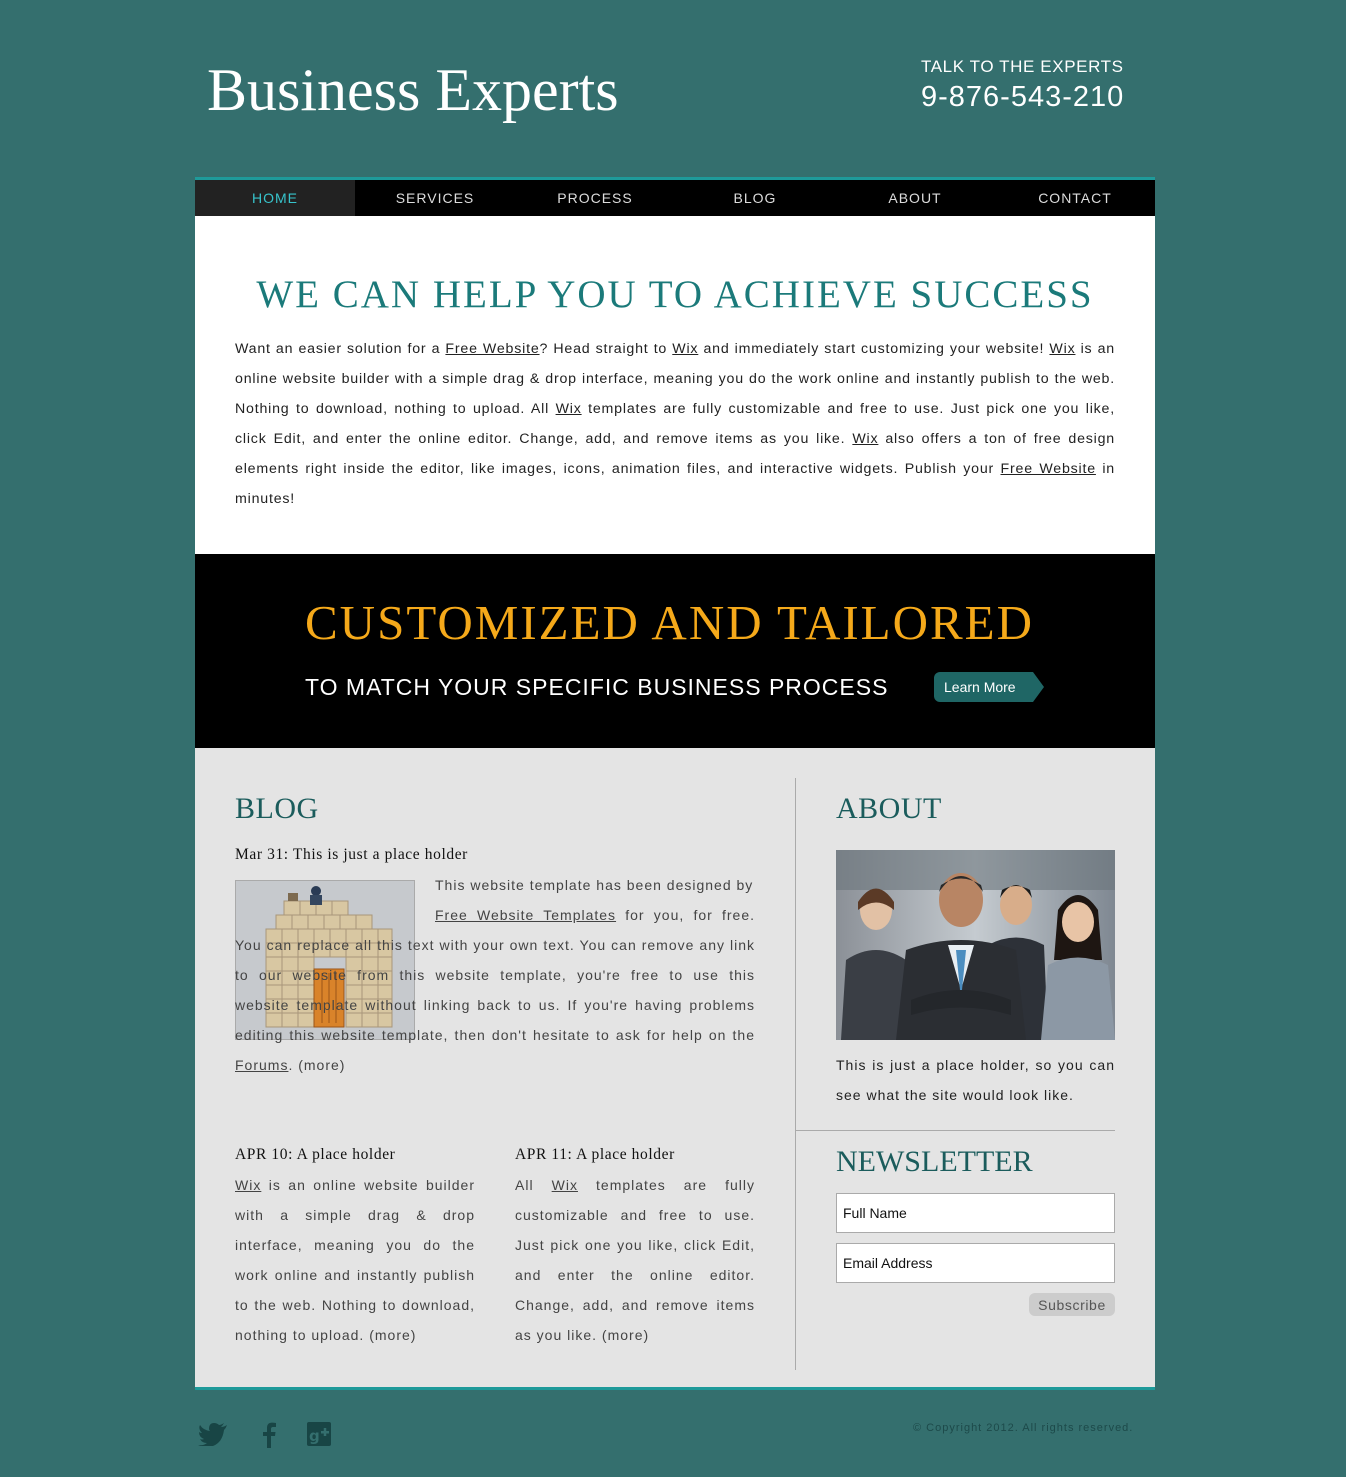 This screenshot has height=1477, width=1346. What do you see at coordinates (525, 915) in the screenshot?
I see `free-website-templates-link: Free Website Templates` at bounding box center [525, 915].